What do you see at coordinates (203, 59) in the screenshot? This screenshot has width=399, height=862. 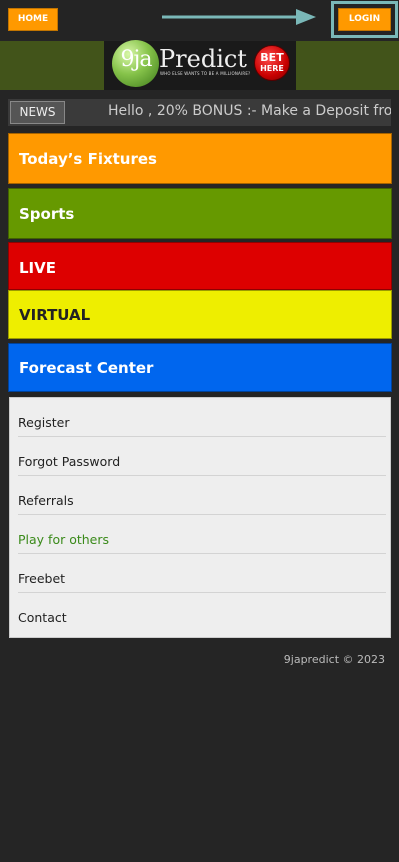 I see `logo-name: Predict` at bounding box center [203, 59].